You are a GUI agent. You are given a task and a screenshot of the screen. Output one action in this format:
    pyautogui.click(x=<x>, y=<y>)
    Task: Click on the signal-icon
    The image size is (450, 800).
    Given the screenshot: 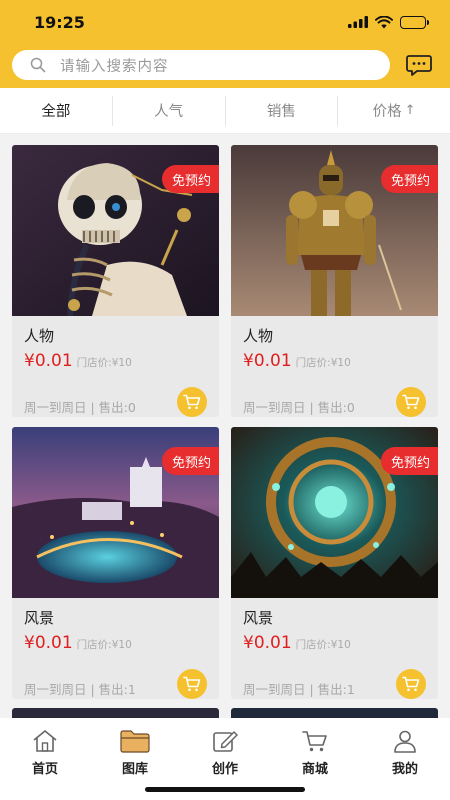 What is the action you would take?
    pyautogui.click(x=358, y=22)
    